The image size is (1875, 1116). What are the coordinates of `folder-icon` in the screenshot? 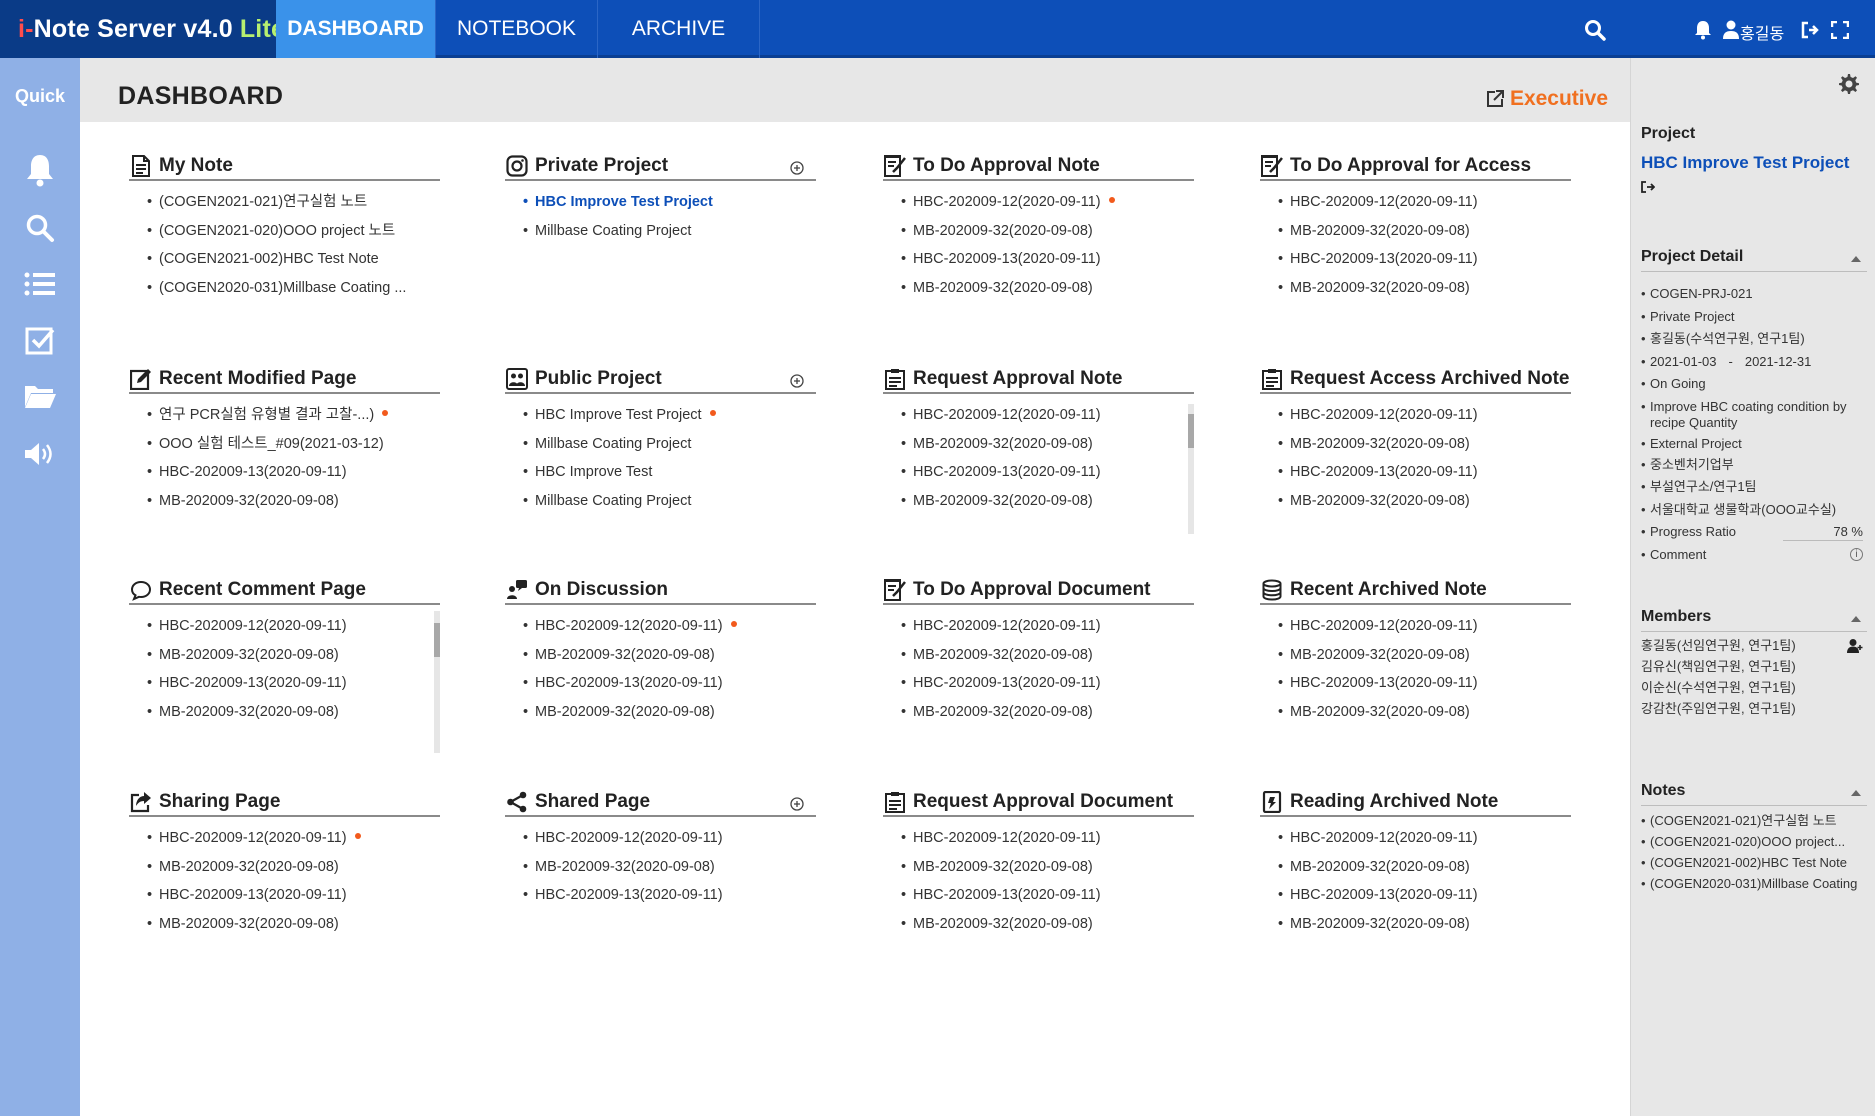 It's located at (40, 396).